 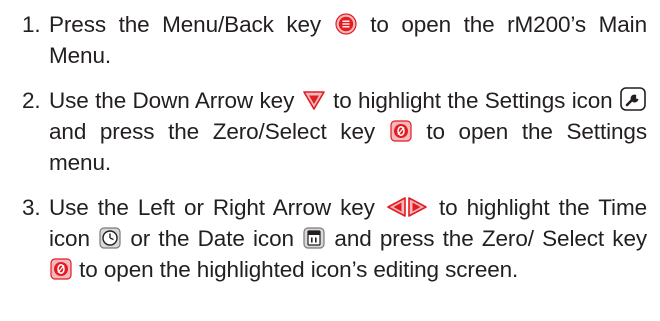 What do you see at coordinates (110, 238) in the screenshot?
I see `clock-time-icon` at bounding box center [110, 238].